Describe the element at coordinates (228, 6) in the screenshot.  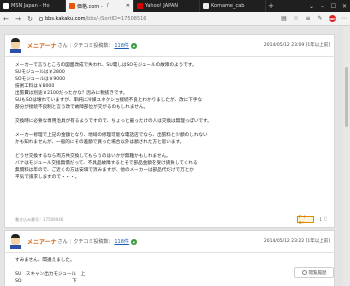
I see `tab-label: Komame_cab` at that location.